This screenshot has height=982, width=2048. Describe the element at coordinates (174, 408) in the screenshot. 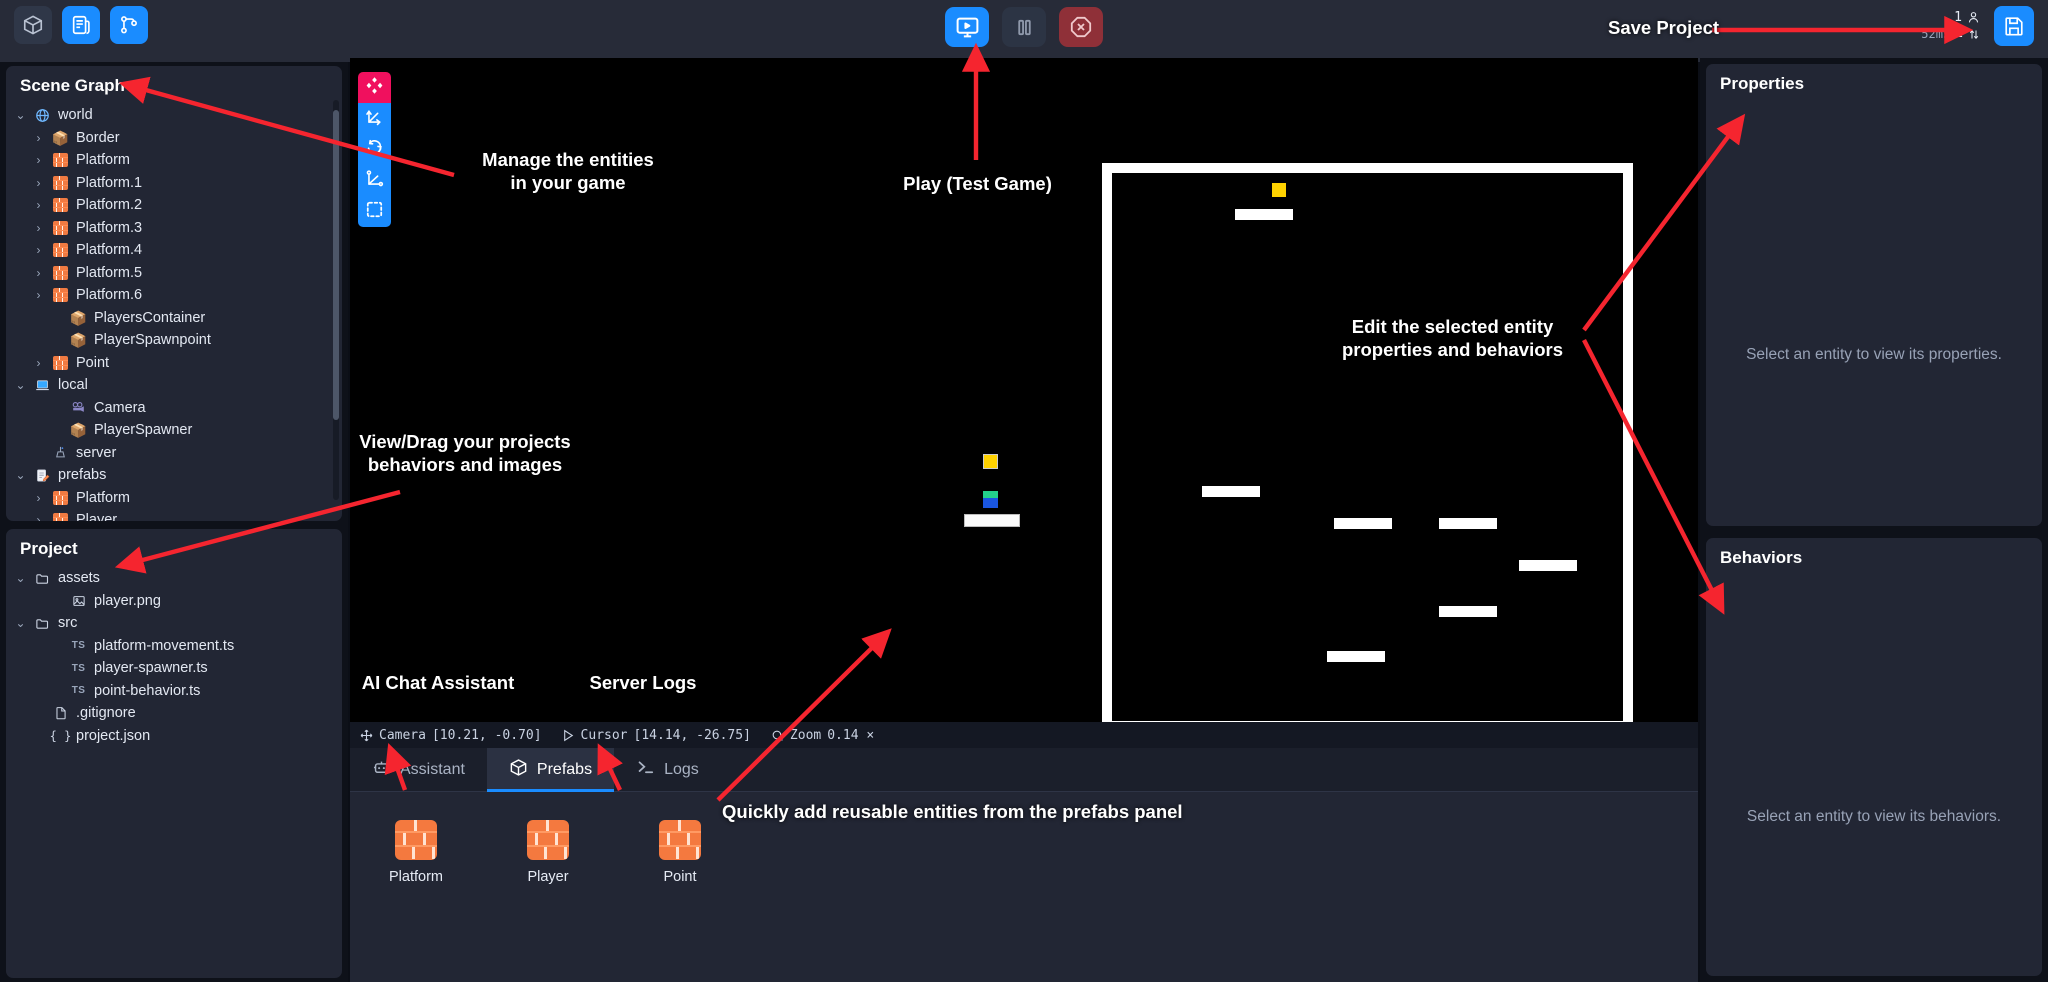

I see `tree-item-camera: Camera` at that location.